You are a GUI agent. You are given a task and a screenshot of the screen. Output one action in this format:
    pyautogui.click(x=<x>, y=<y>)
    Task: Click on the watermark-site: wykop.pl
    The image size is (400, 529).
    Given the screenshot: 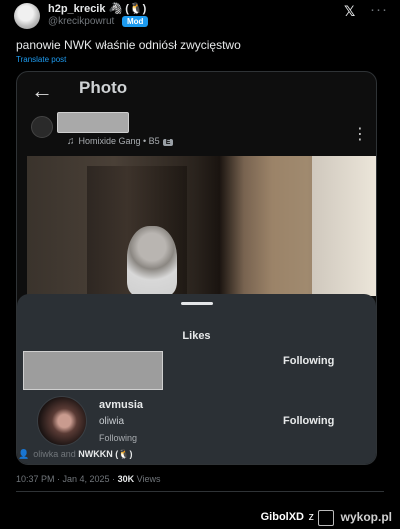 What is the action you would take?
    pyautogui.click(x=366, y=517)
    